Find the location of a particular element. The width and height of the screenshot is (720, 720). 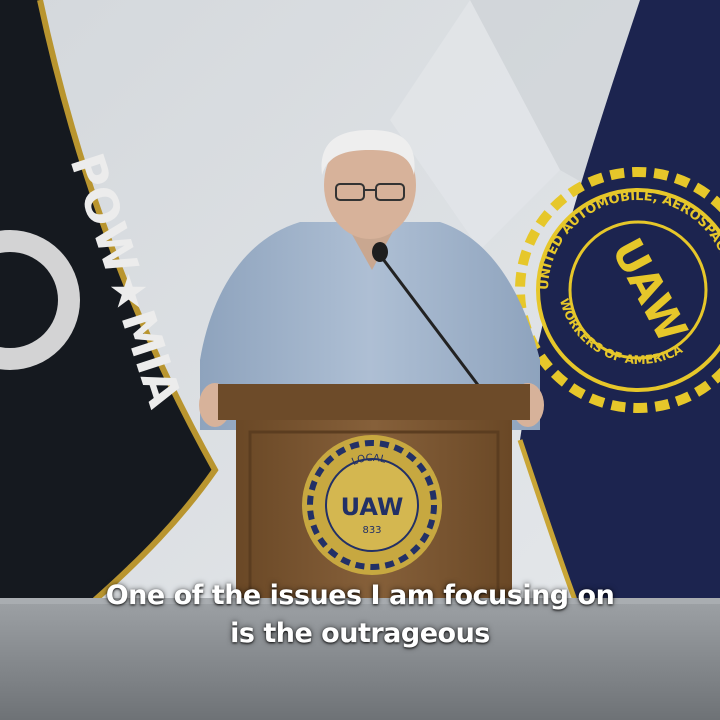

podium: LOCAL UAW 833 is located at coordinates (374, 497).